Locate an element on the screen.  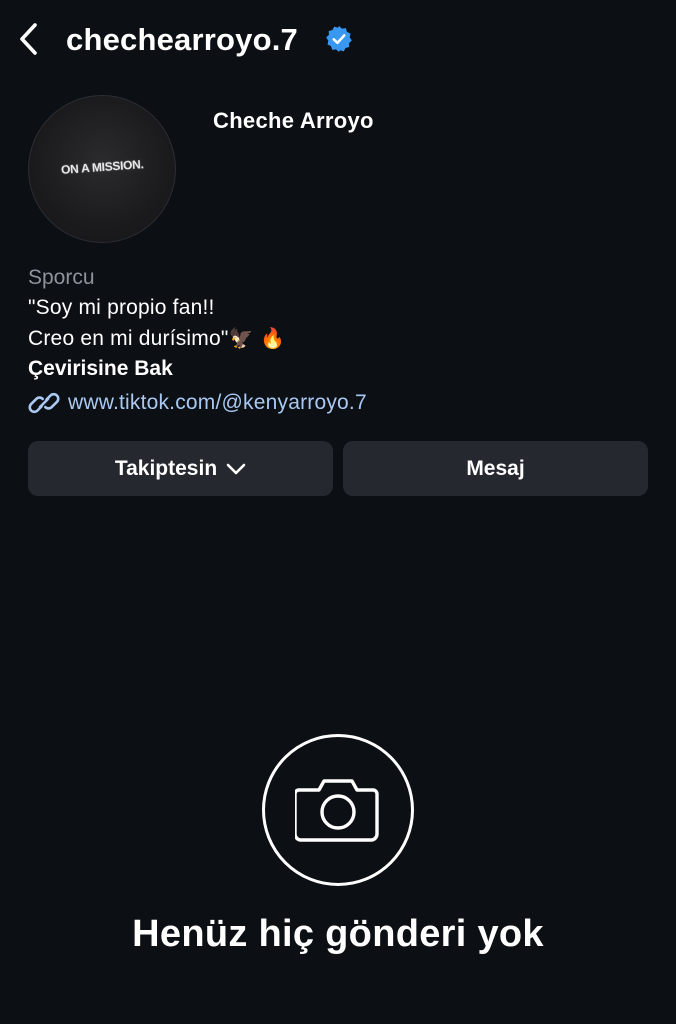
profile-category: Sporcu is located at coordinates (61, 277).